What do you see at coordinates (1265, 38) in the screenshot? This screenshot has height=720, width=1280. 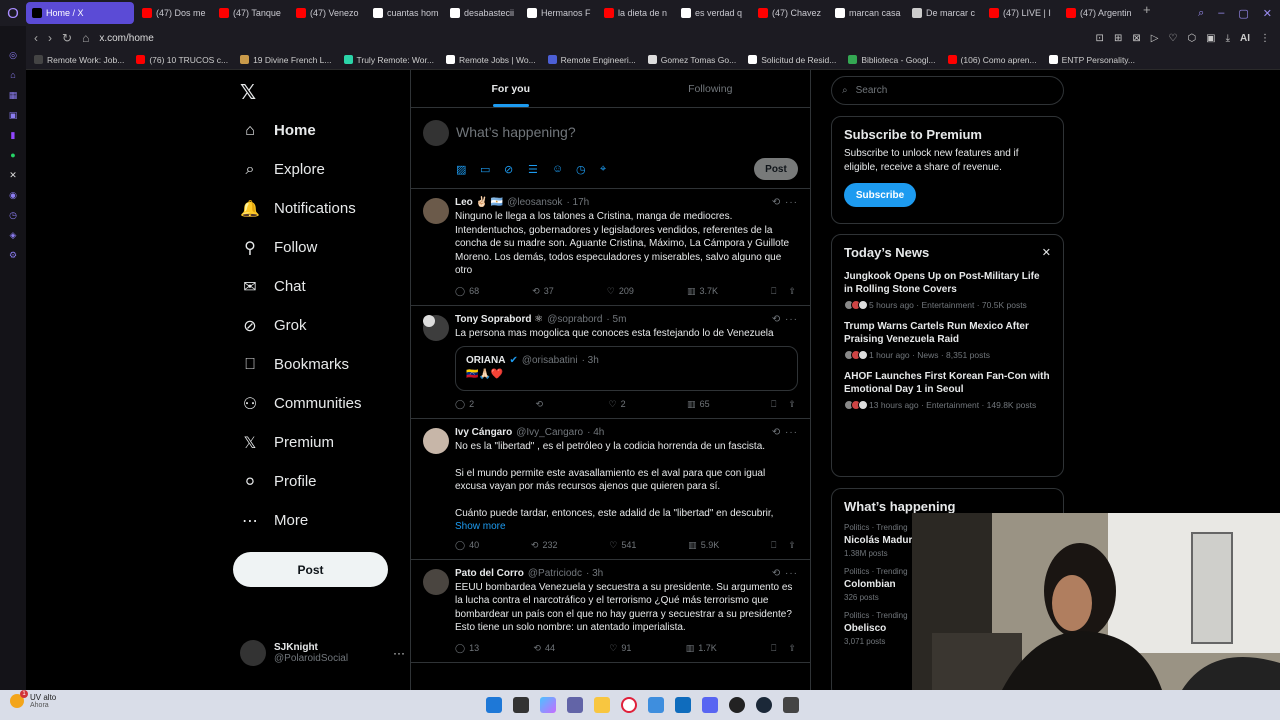 I see `menu-icon: ⋮` at bounding box center [1265, 38].